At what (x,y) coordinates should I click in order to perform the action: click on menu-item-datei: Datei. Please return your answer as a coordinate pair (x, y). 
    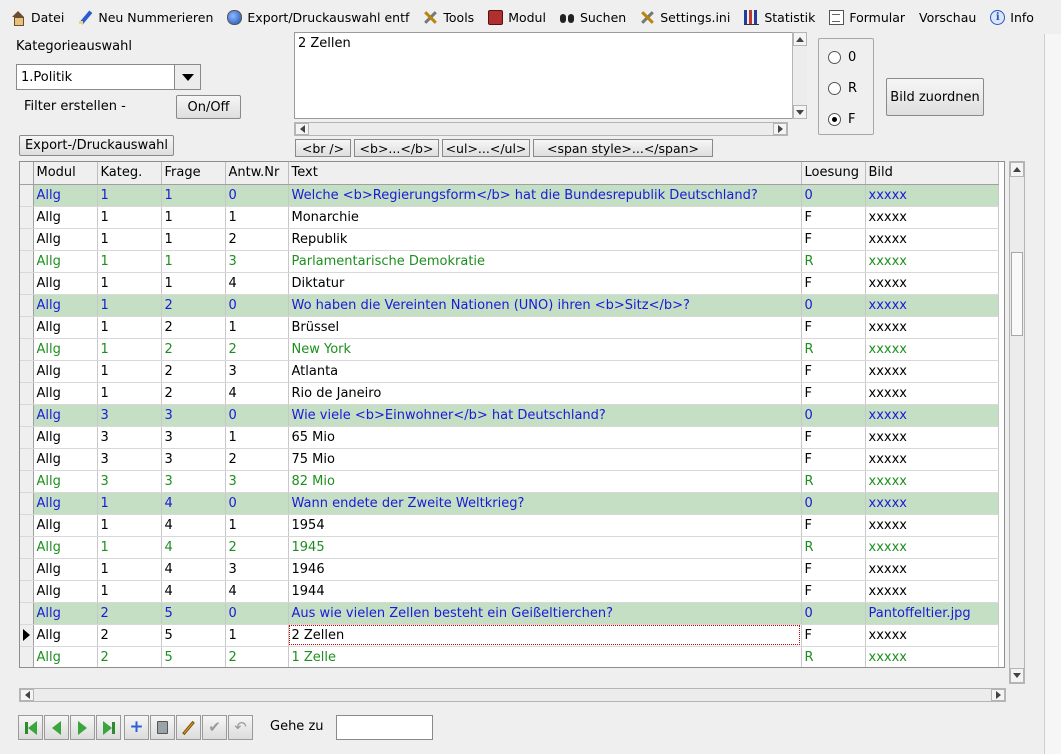
    Looking at the image, I should click on (37, 17).